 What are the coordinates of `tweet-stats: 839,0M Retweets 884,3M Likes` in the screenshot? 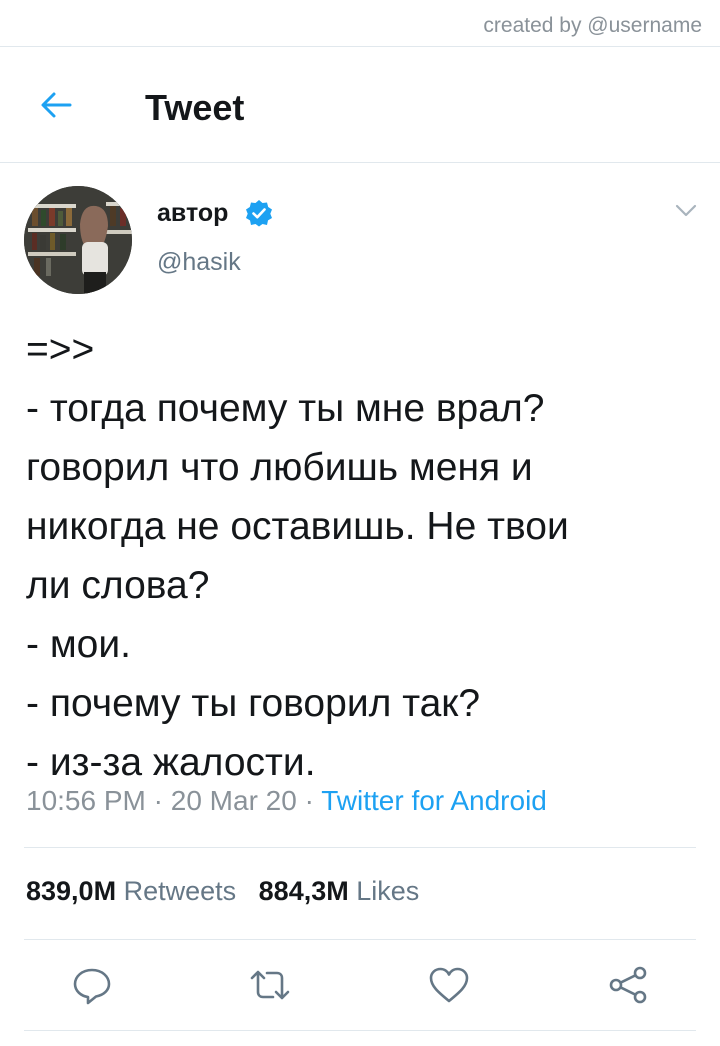 It's located at (222, 891).